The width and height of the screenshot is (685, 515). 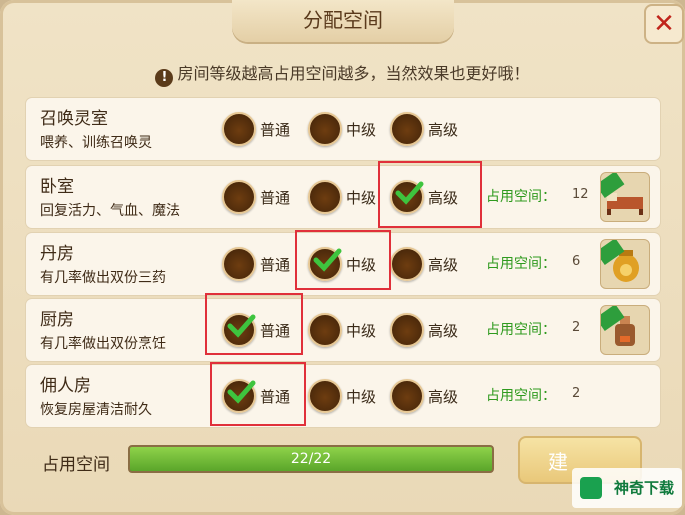 I want to click on notice-text: 房间等级越高占用空间越多，当然效果也更好哦！, so click(x=353, y=73).